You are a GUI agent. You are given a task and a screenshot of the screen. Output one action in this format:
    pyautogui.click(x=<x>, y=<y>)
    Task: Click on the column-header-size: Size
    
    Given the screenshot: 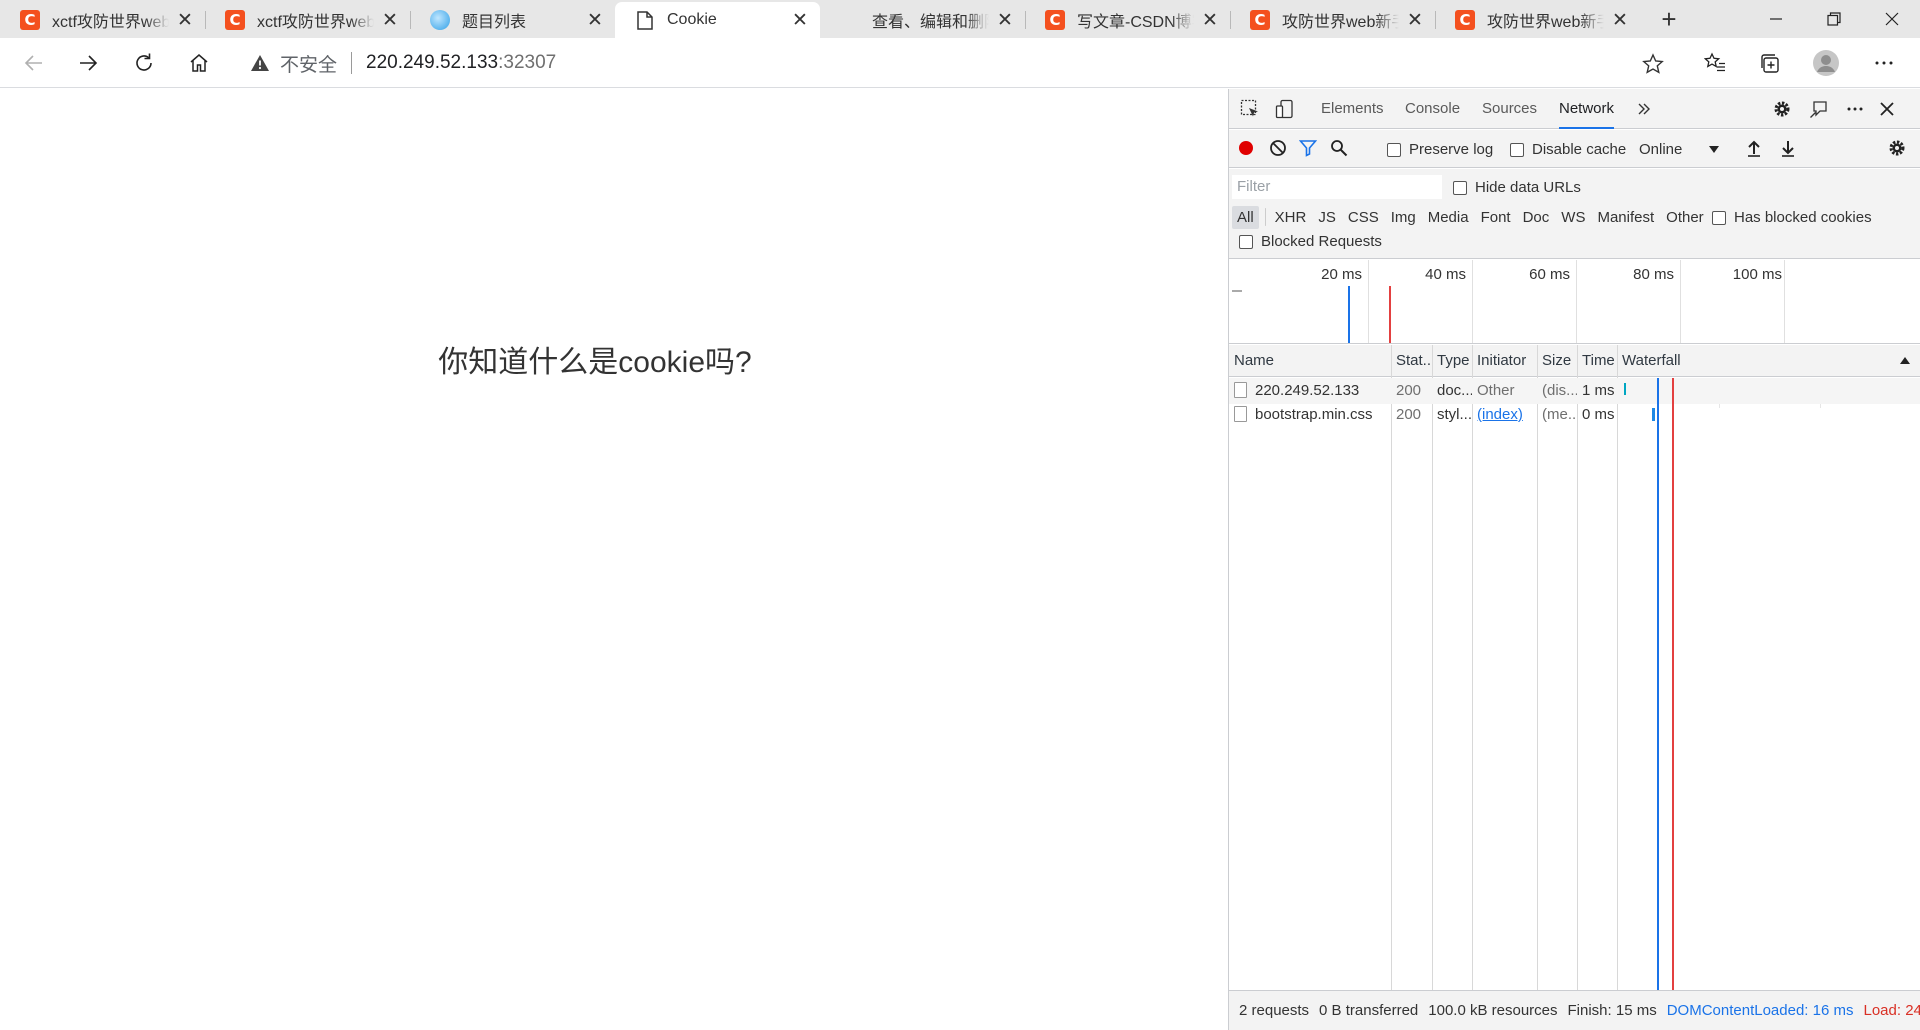 What is the action you would take?
    pyautogui.click(x=1557, y=361)
    